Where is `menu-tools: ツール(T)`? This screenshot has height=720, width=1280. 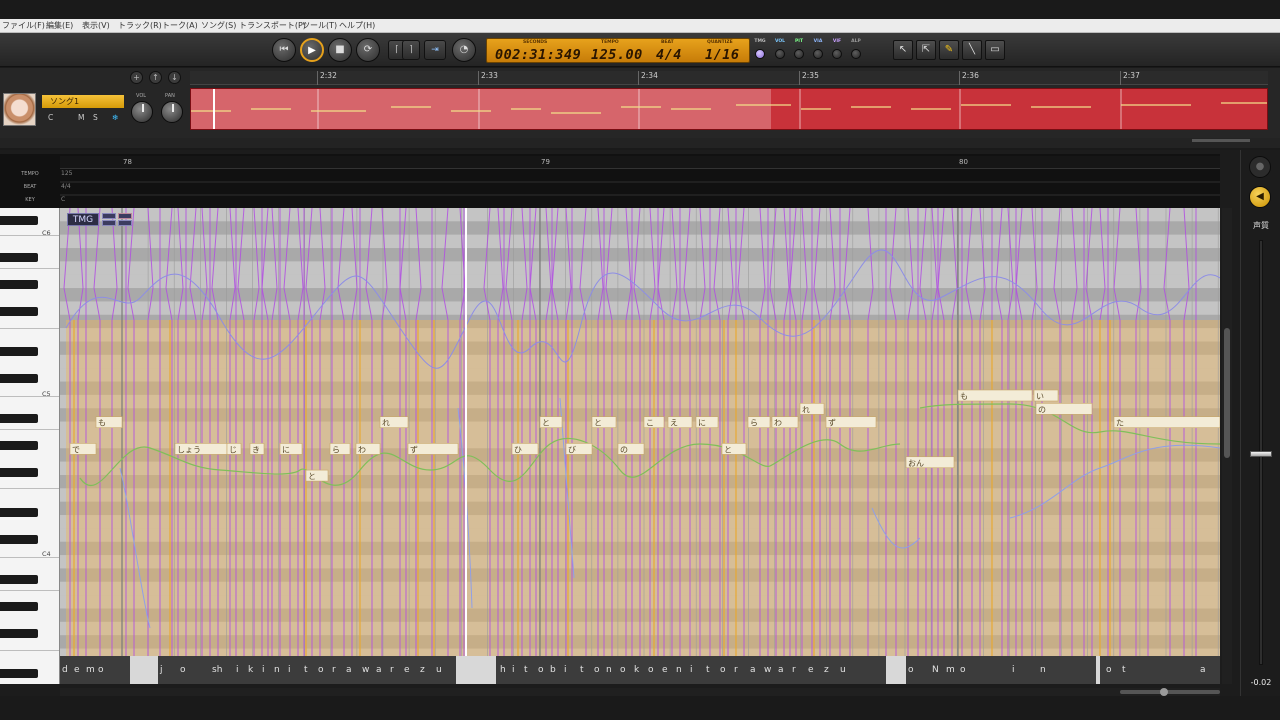 menu-tools: ツール(T) is located at coordinates (319, 25).